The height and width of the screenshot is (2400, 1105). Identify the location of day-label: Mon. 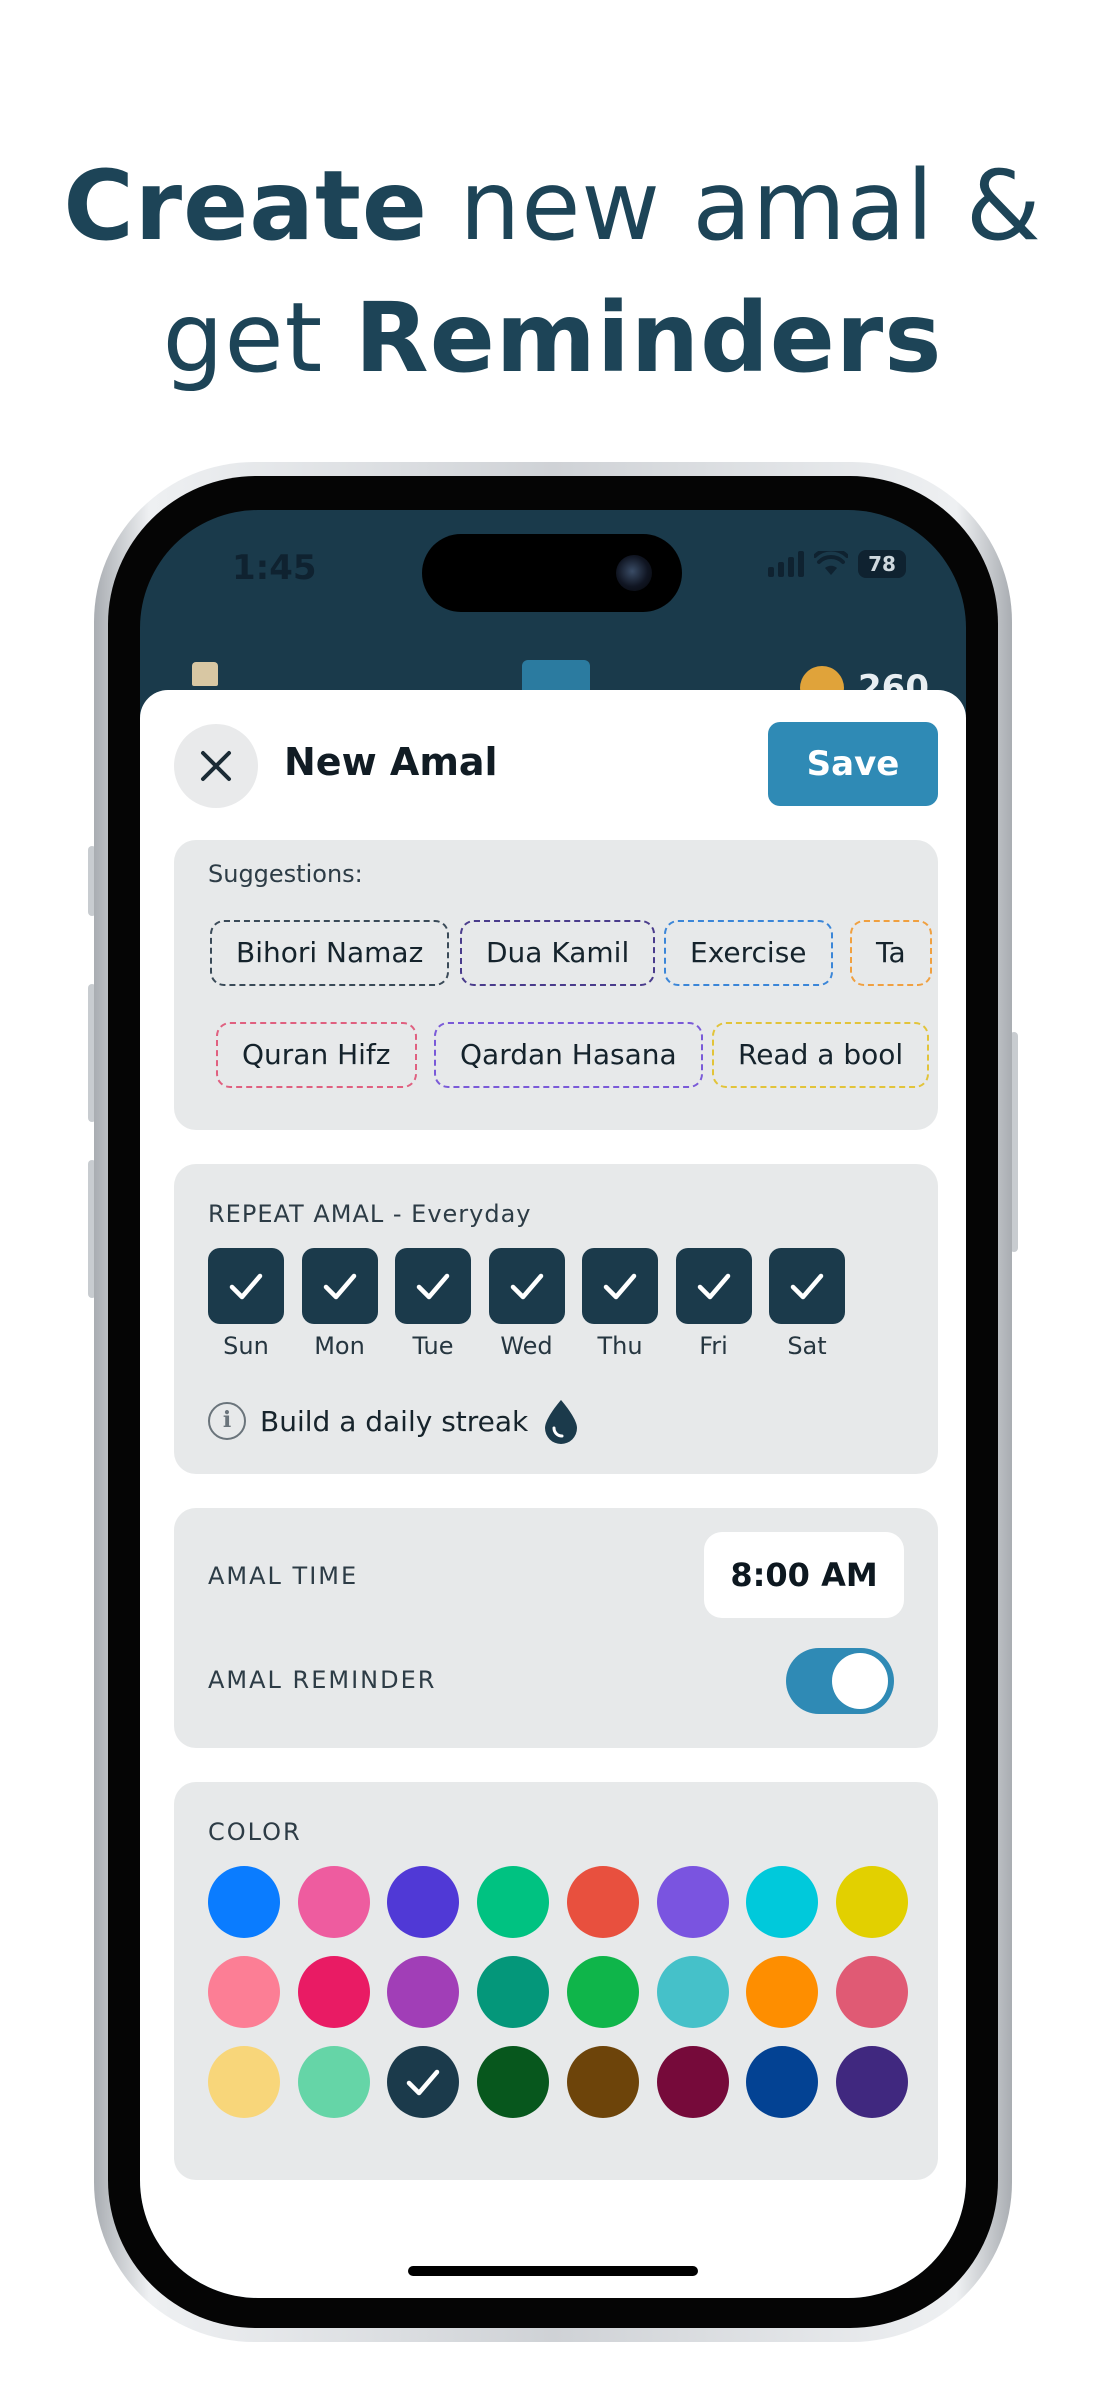
(339, 1346).